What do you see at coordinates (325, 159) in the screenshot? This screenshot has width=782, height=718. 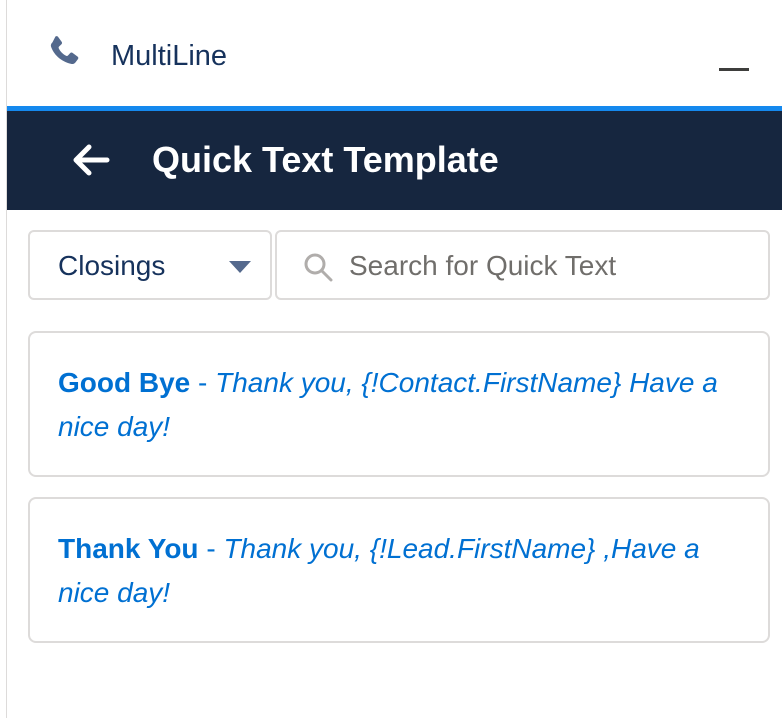 I see `page-title: Quick Text Template` at bounding box center [325, 159].